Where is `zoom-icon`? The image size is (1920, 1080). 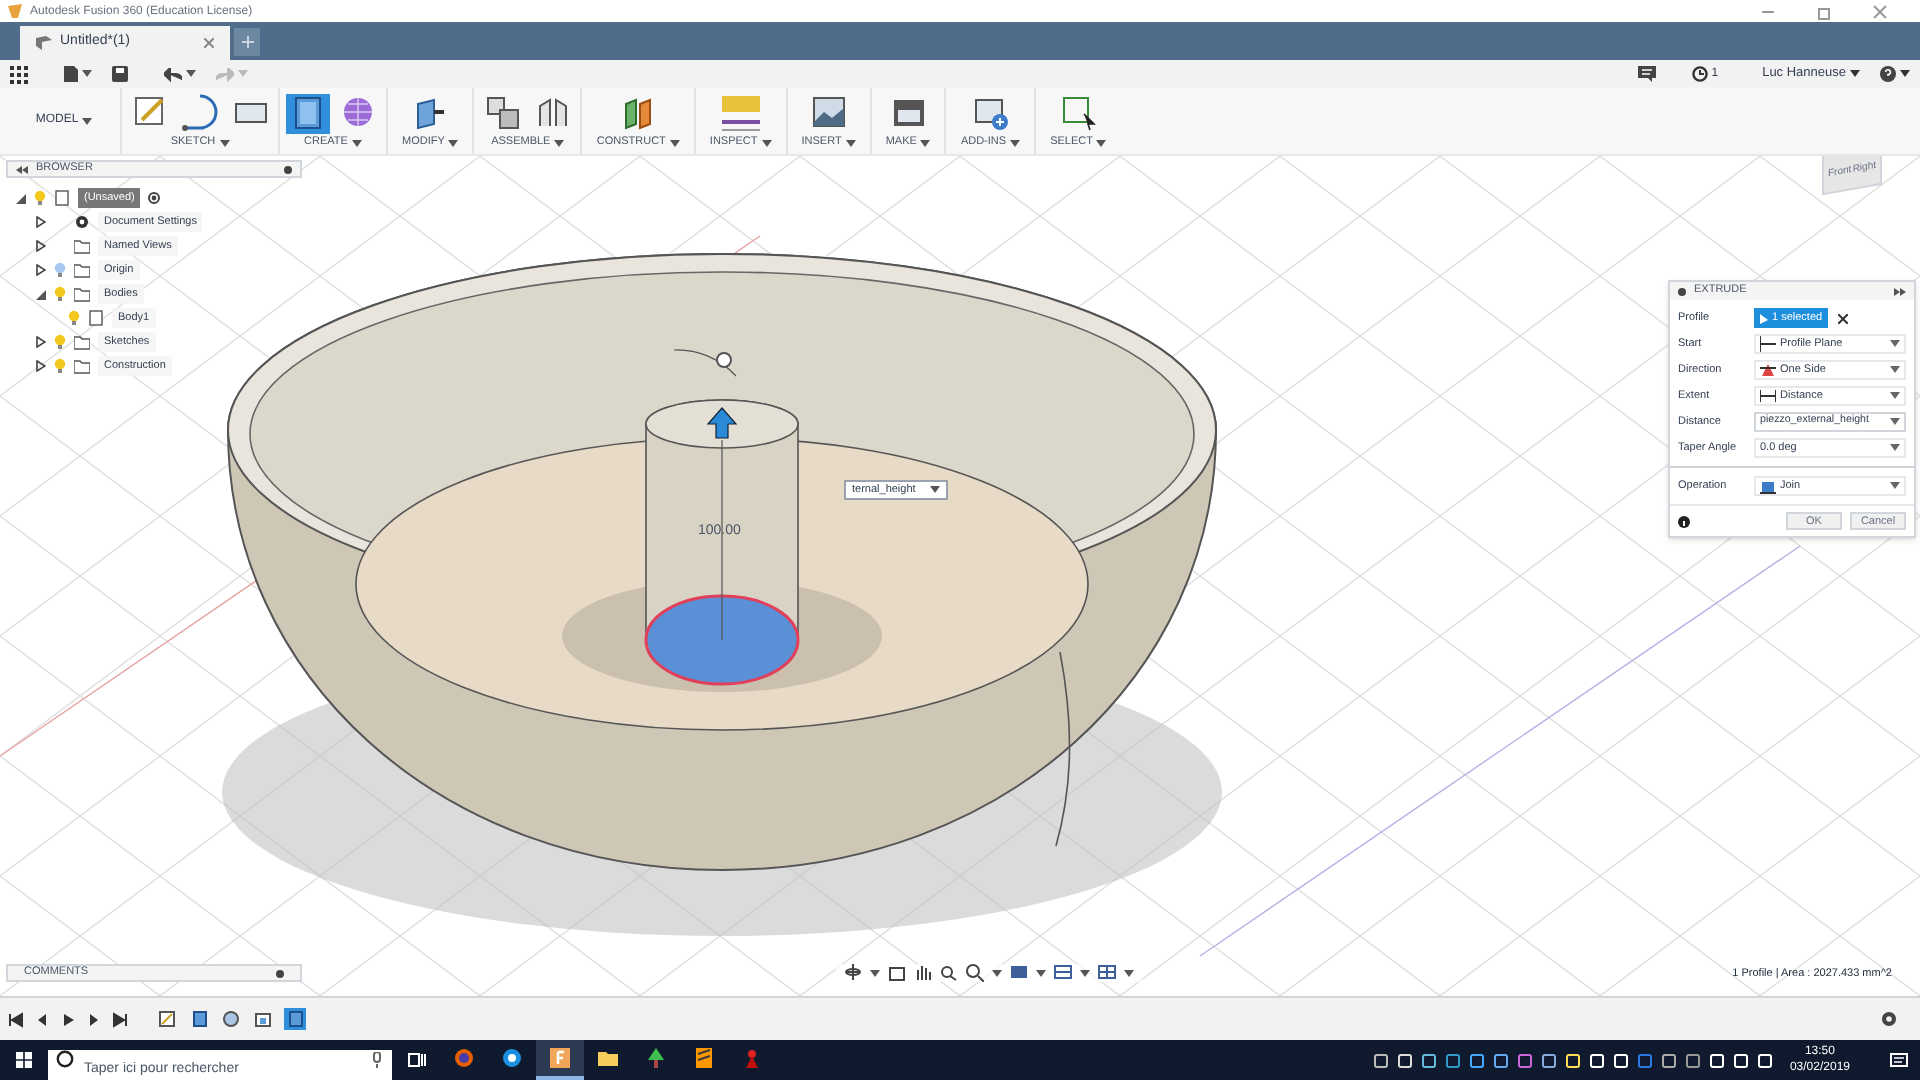 zoom-icon is located at coordinates (975, 973).